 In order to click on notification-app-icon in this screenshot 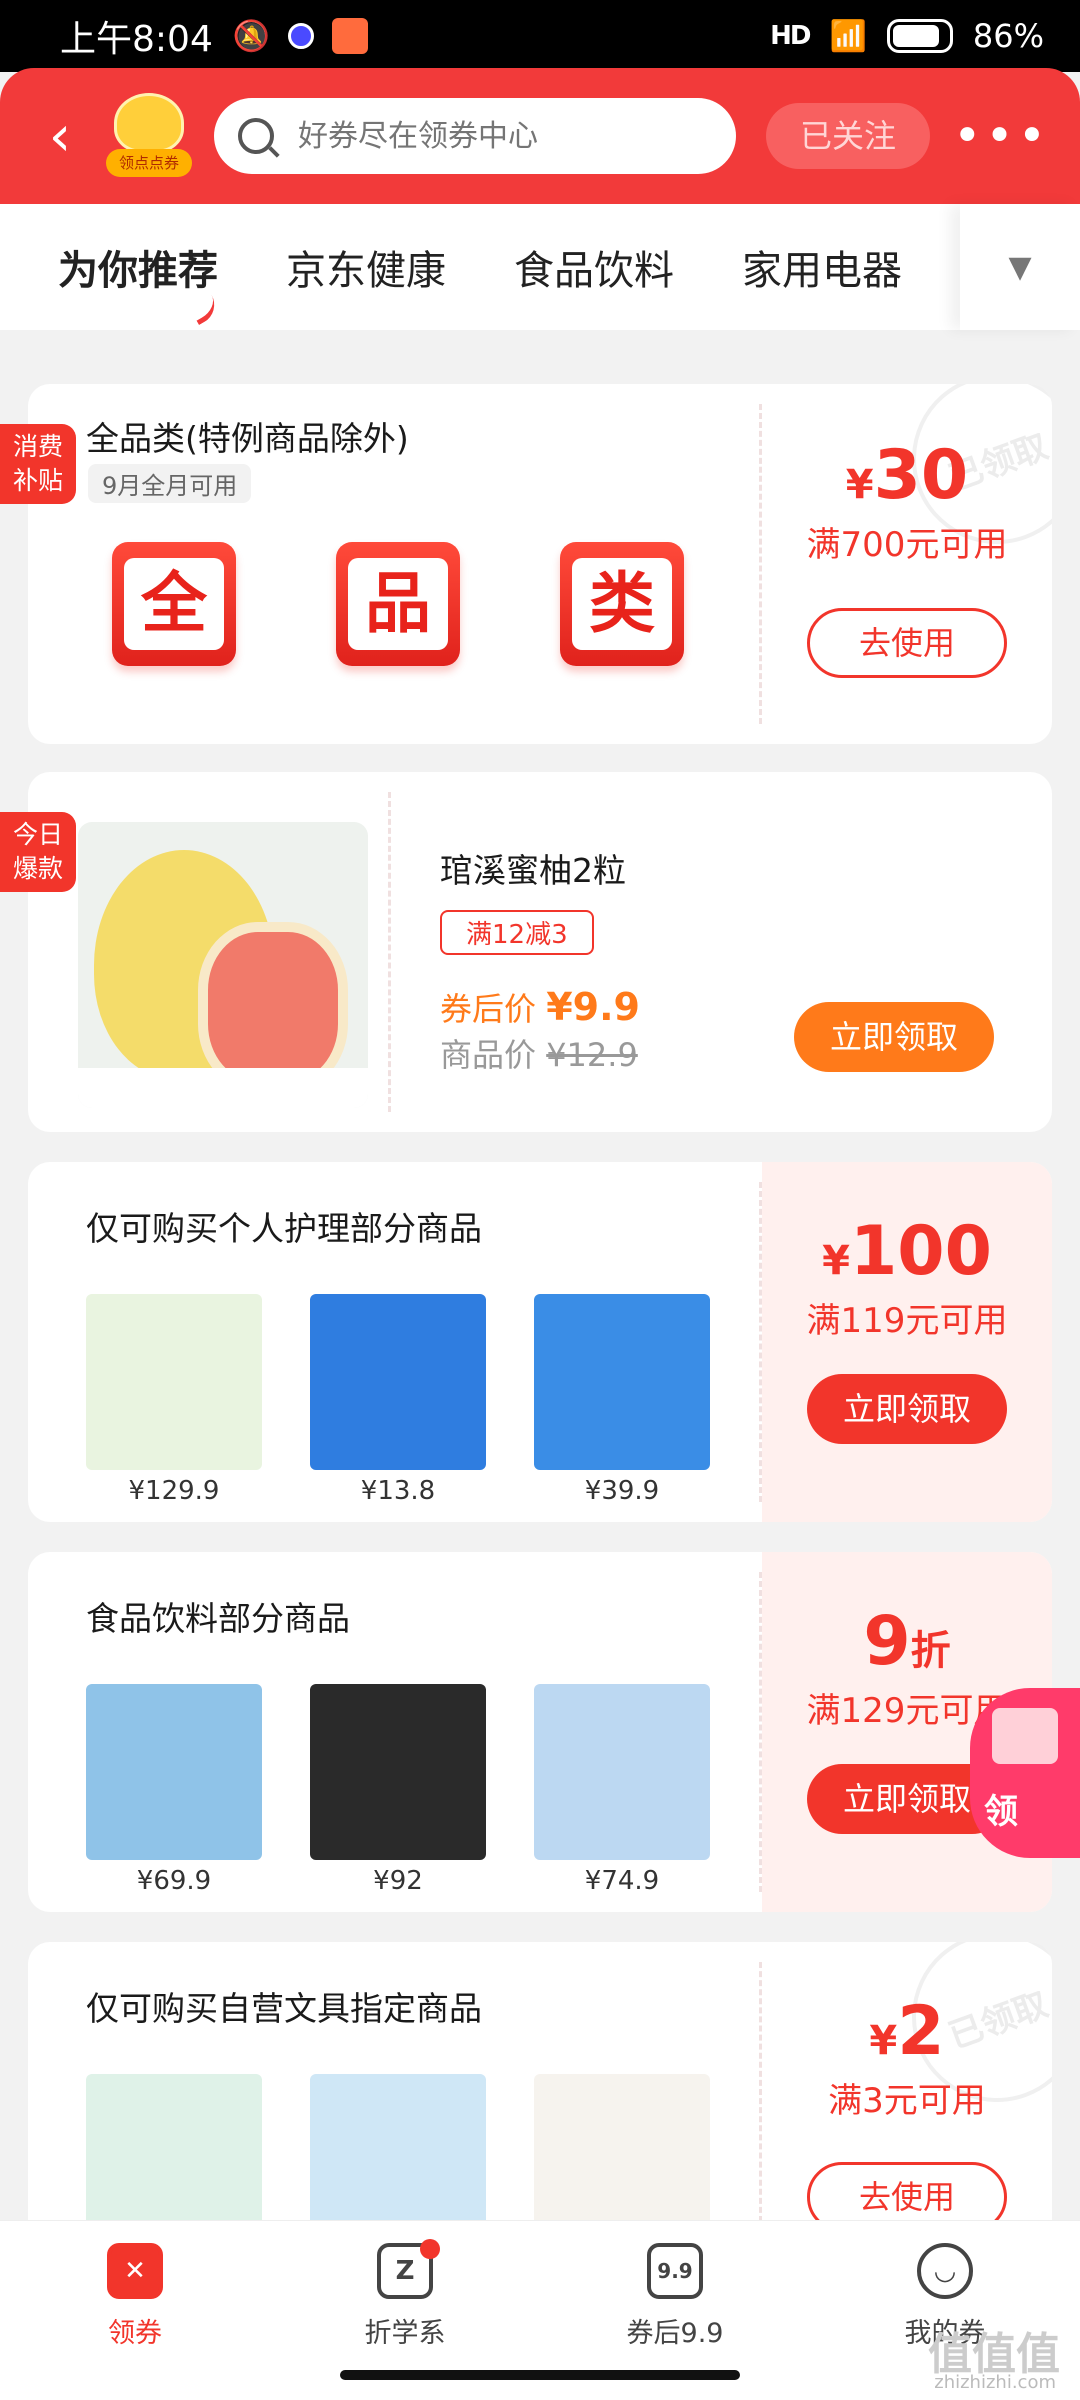, I will do `click(301, 36)`.